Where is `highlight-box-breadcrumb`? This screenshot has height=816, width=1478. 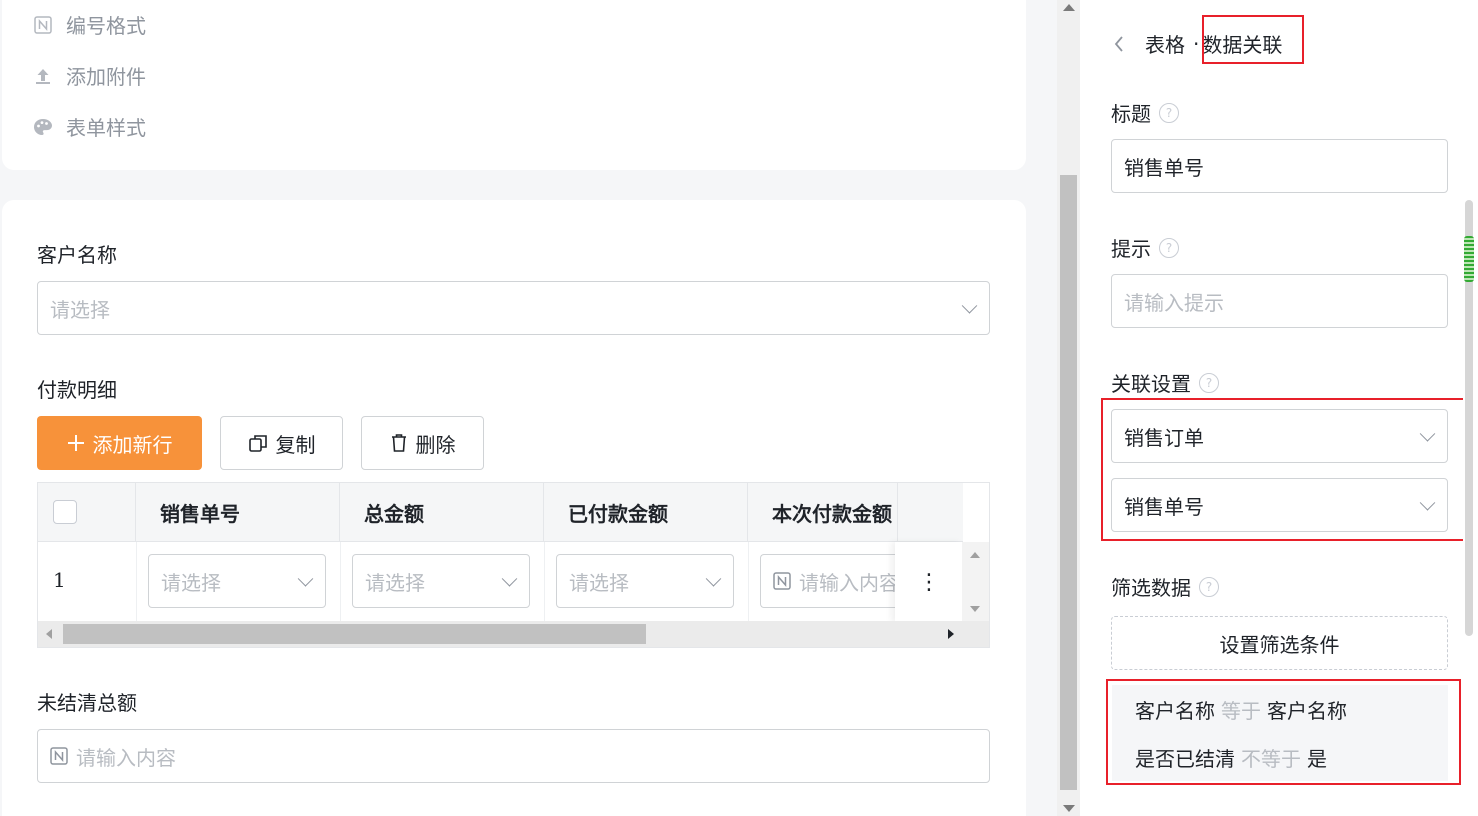
highlight-box-breadcrumb is located at coordinates (1253, 39).